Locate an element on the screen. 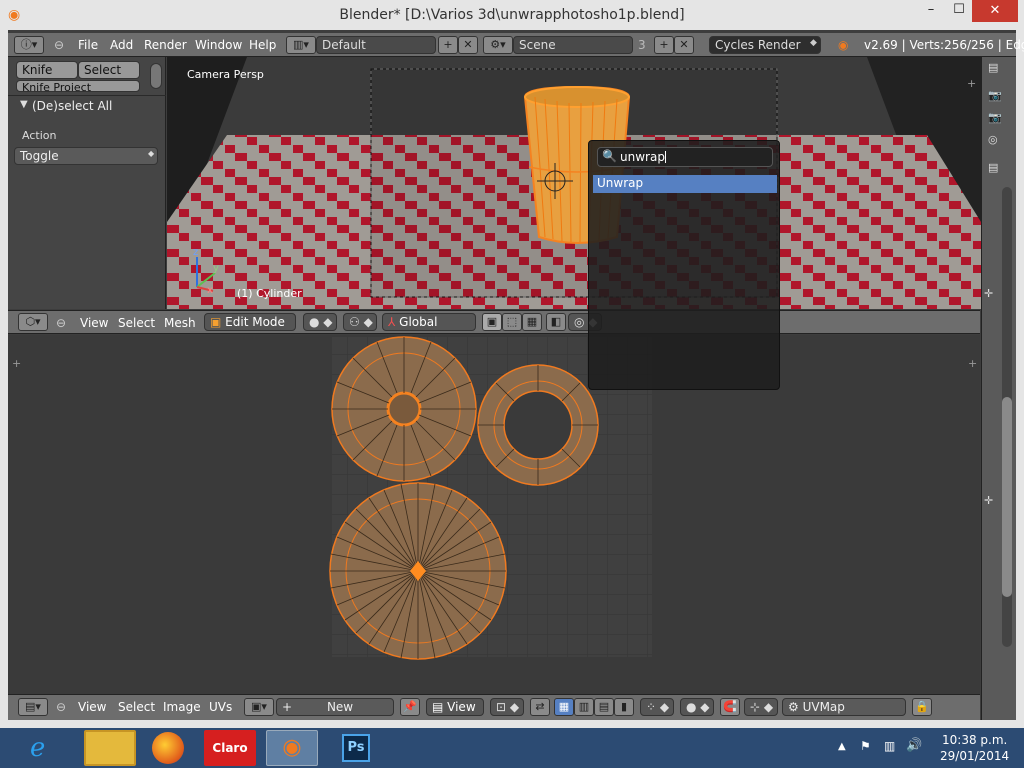 This screenshot has height=768, width=1024. area-split-icon: ✛ is located at coordinates (988, 293).